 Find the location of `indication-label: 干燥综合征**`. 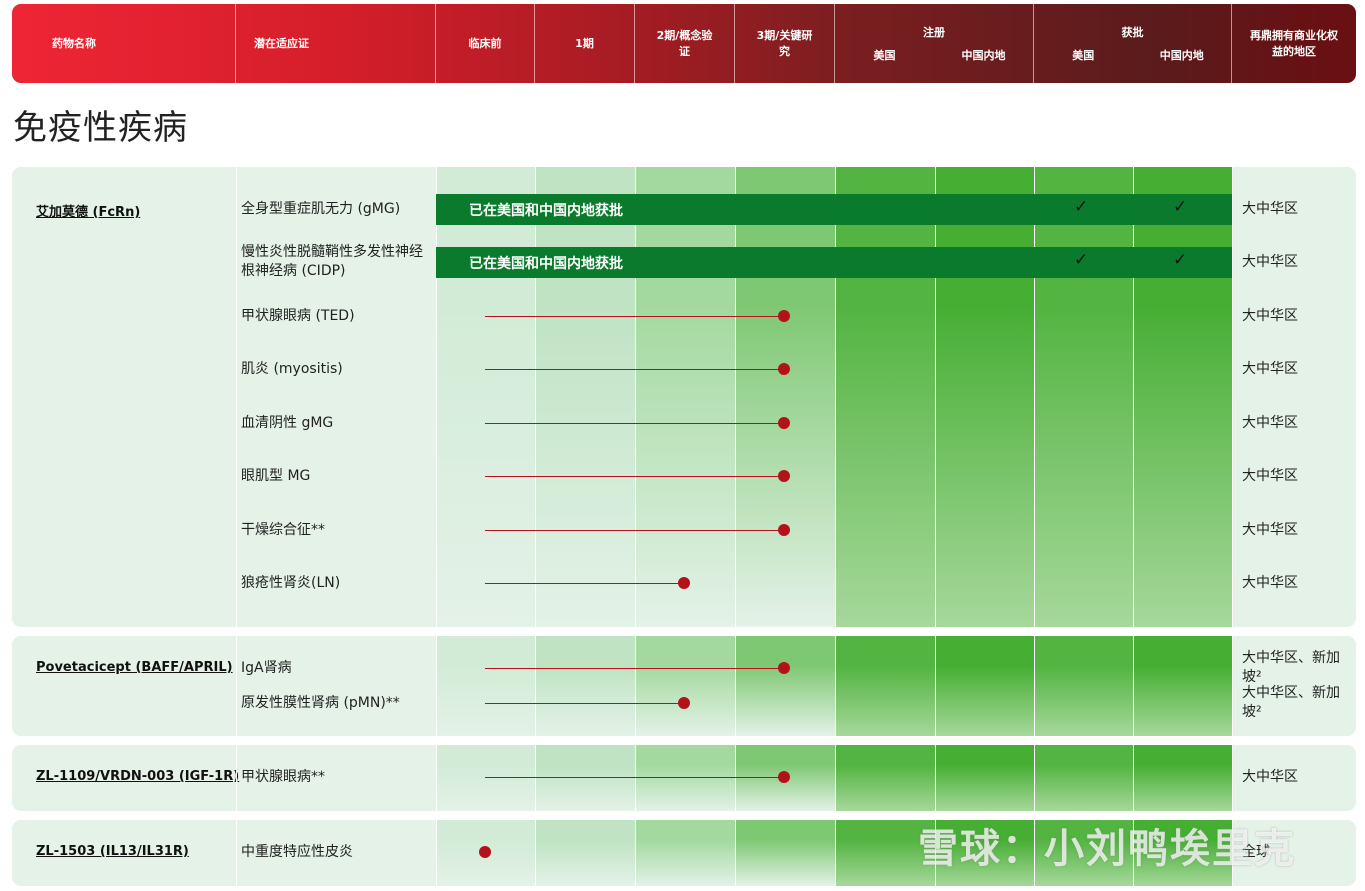

indication-label: 干燥综合征** is located at coordinates (283, 529).